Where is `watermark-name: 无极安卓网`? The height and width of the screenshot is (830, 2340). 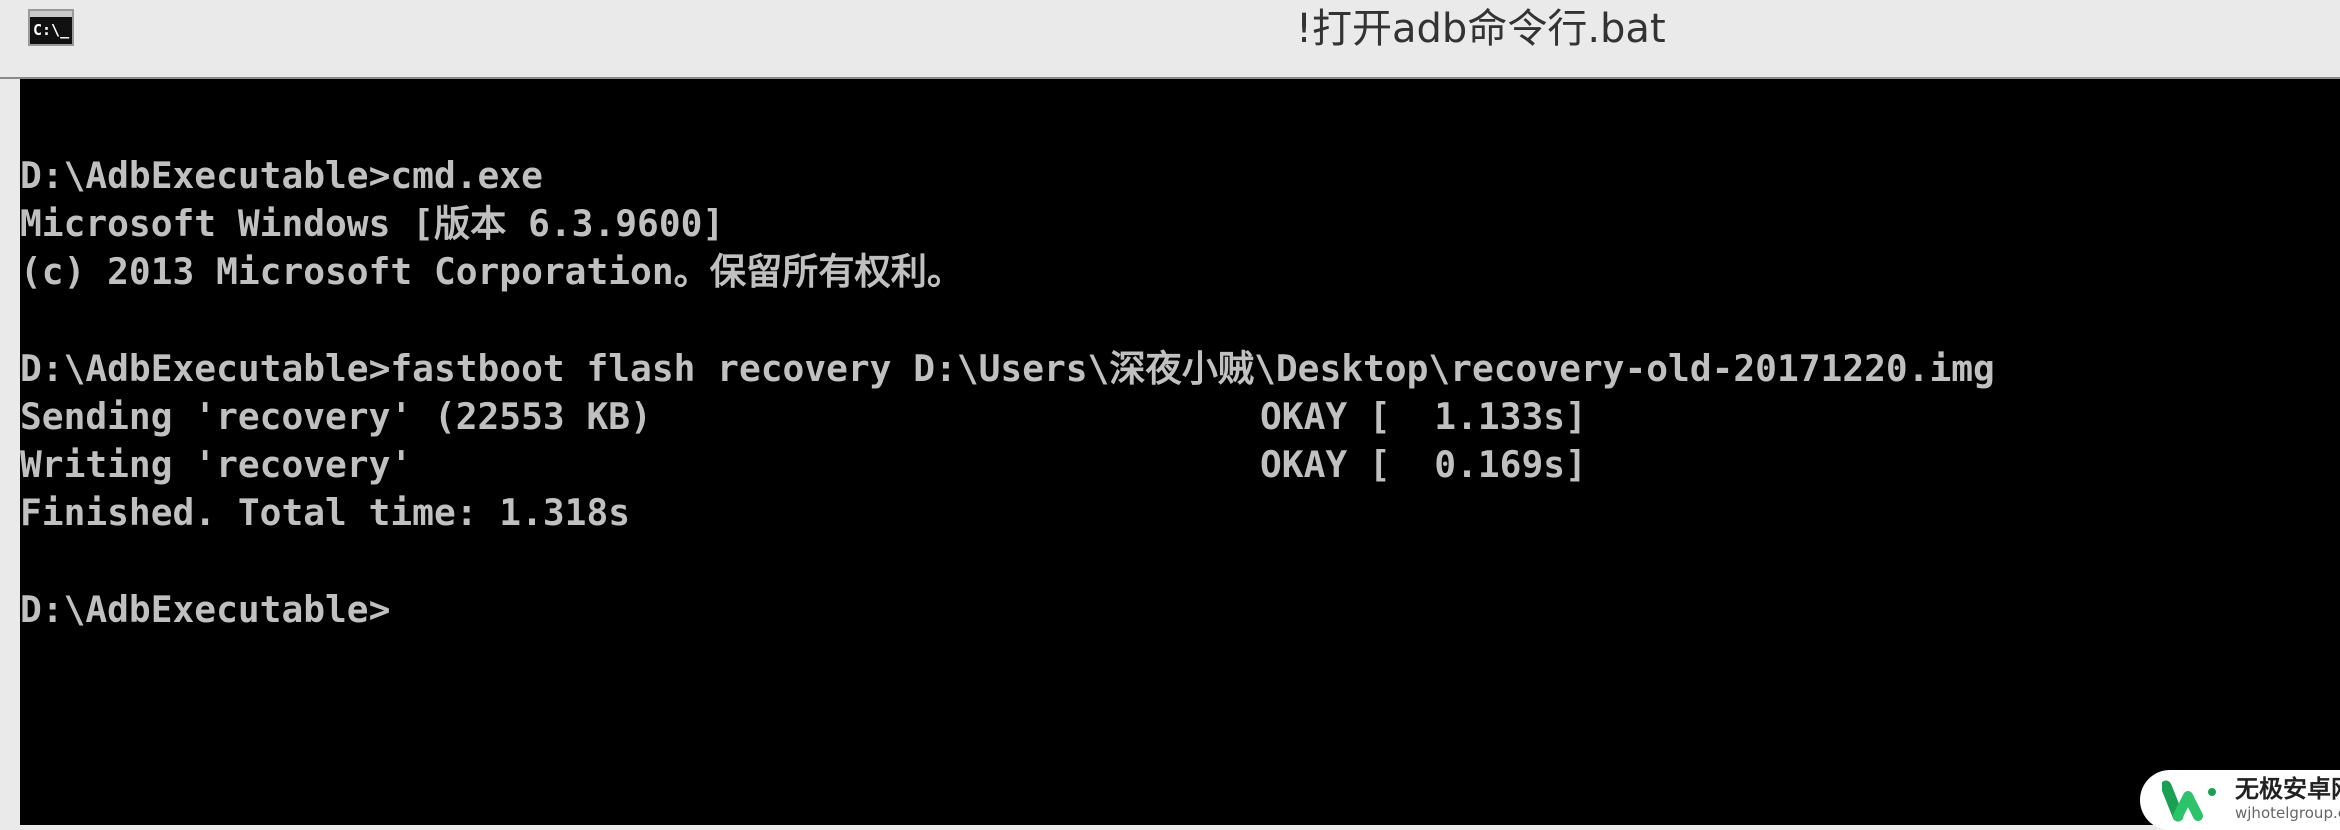 watermark-name: 无极安卓网 is located at coordinates (2287, 789).